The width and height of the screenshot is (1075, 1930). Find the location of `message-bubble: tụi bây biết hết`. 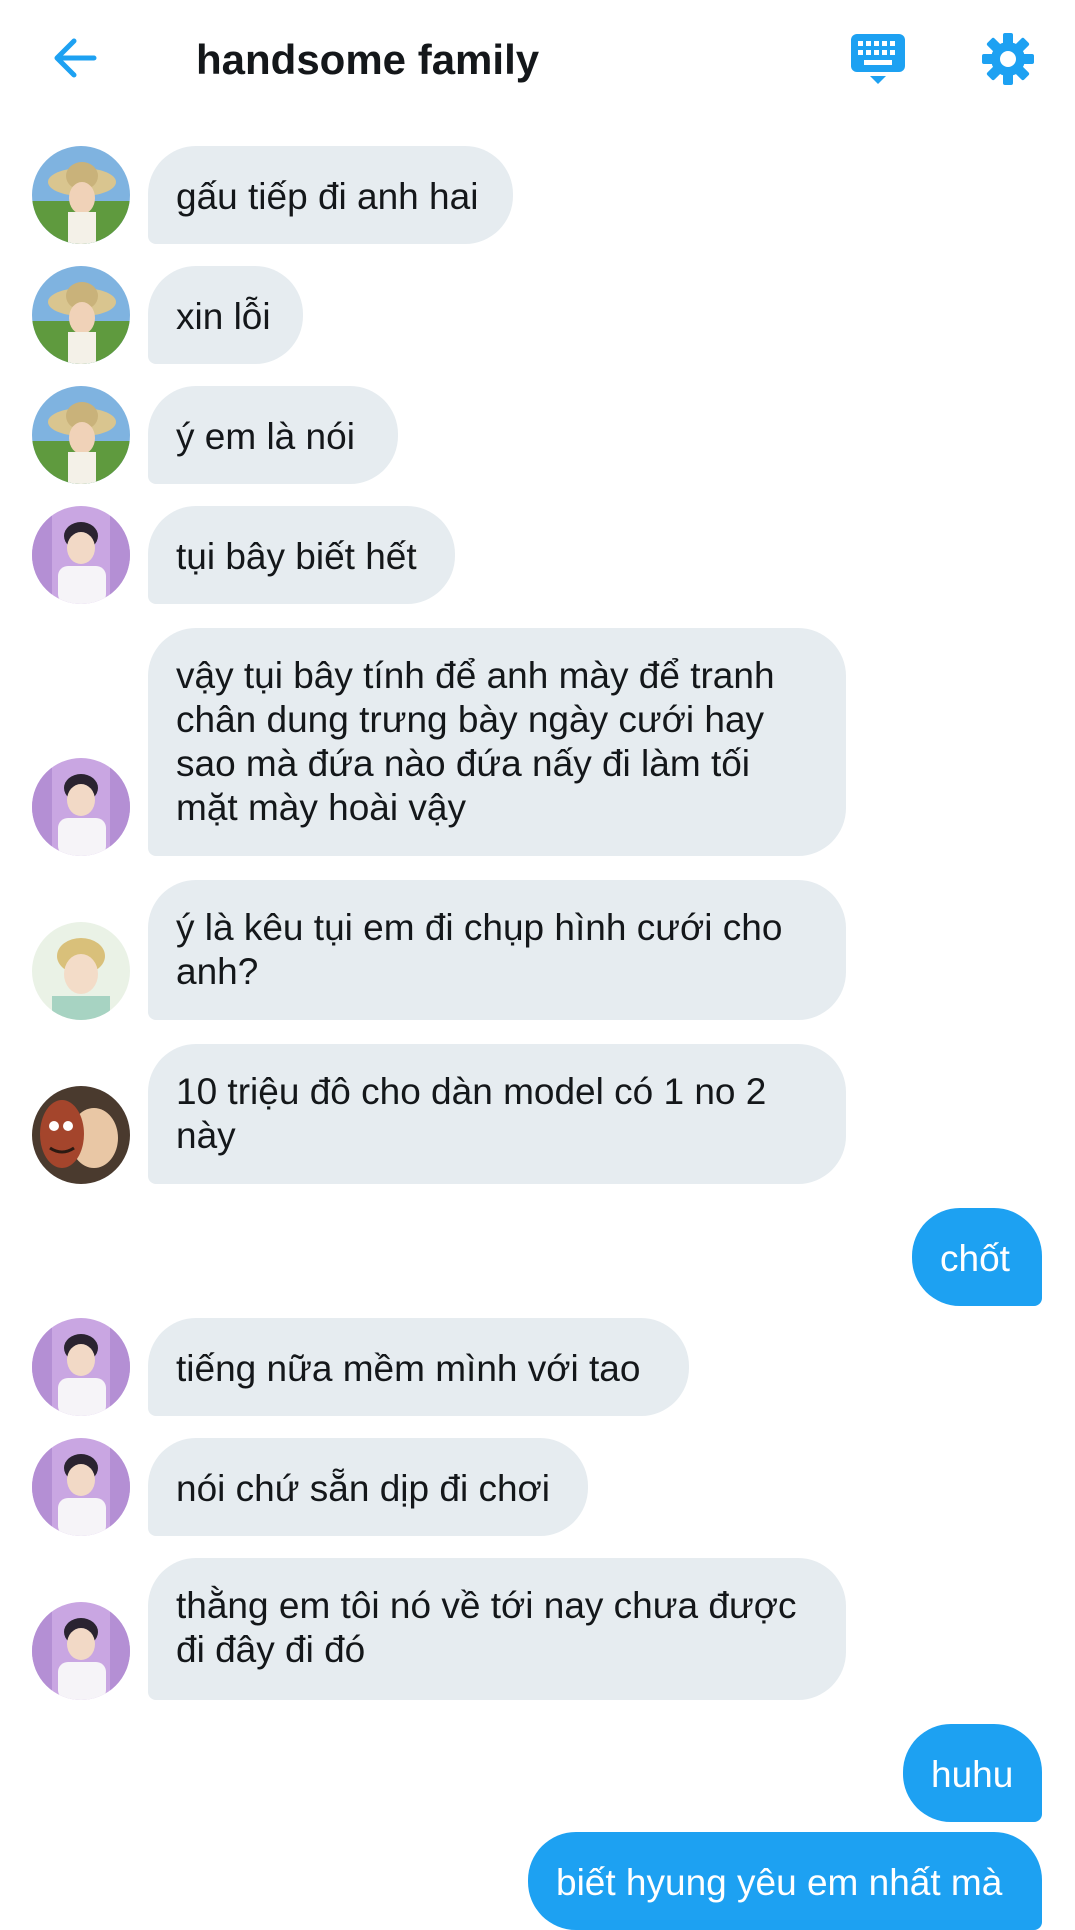

message-bubble: tụi bây biết hết is located at coordinates (301, 555).